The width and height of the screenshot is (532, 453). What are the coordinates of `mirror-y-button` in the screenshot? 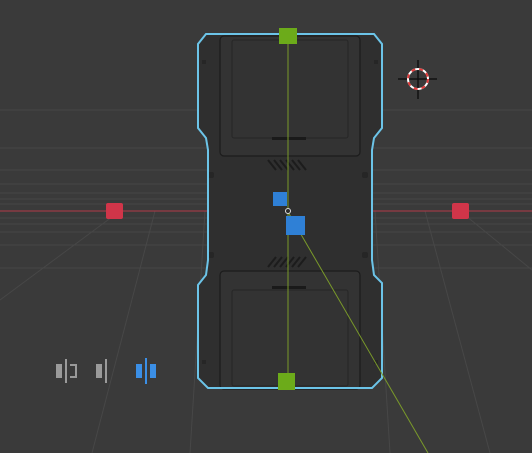 It's located at (102, 371).